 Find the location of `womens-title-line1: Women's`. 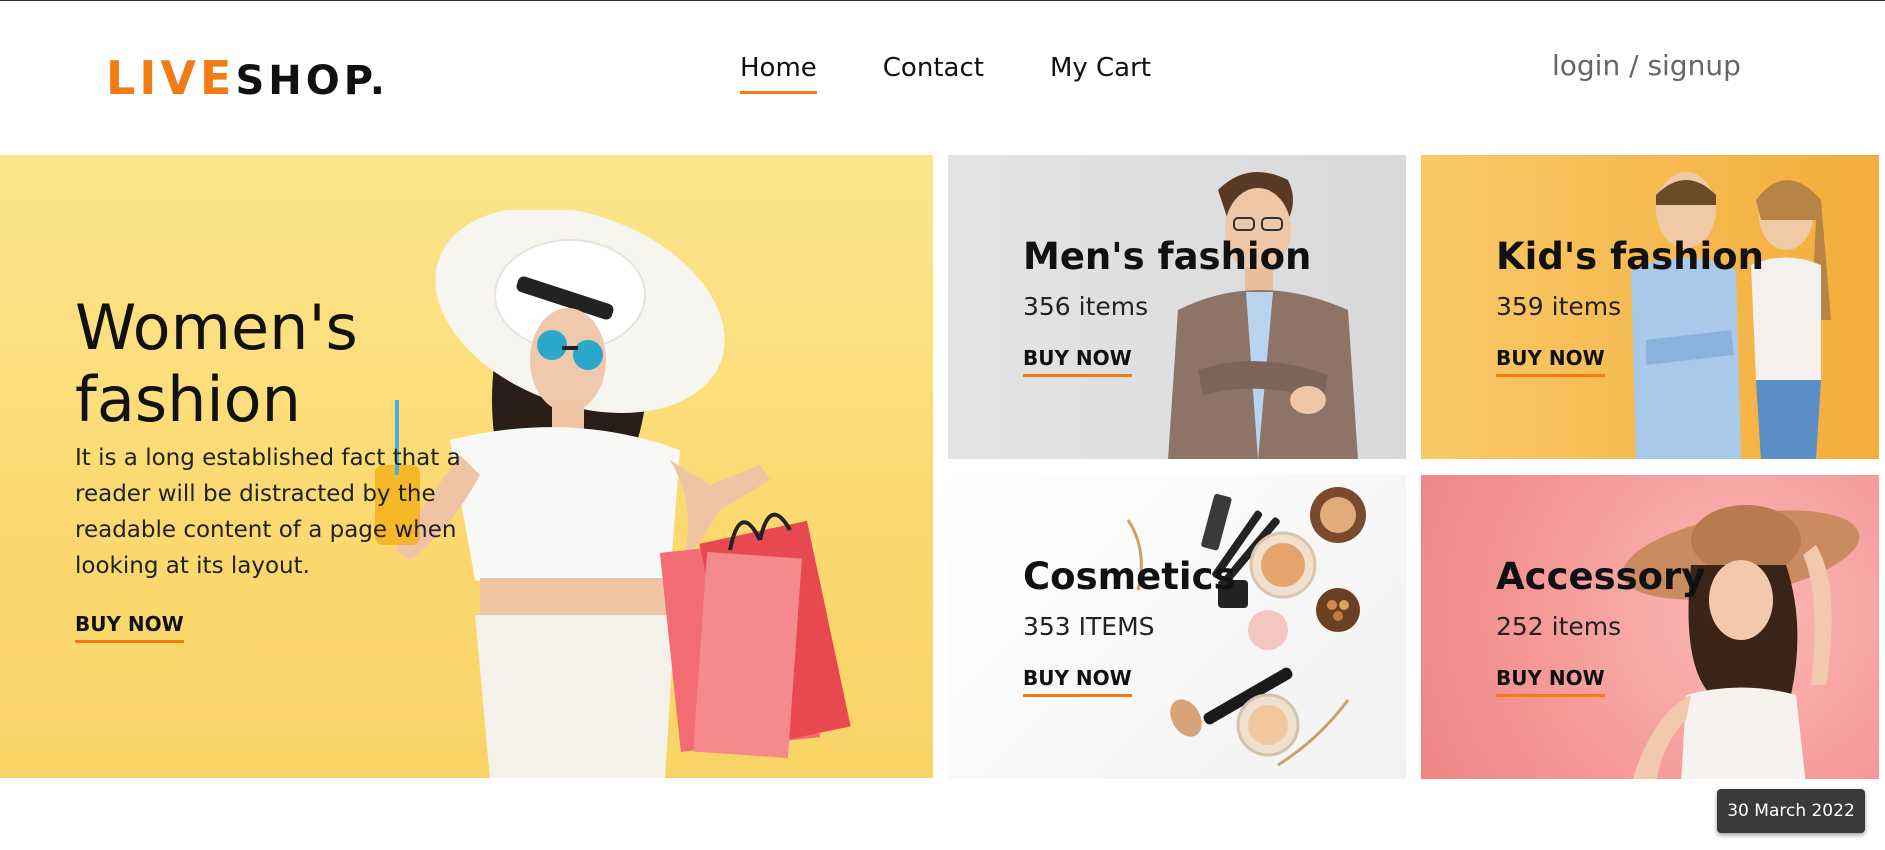

womens-title-line1: Women's is located at coordinates (216, 327).